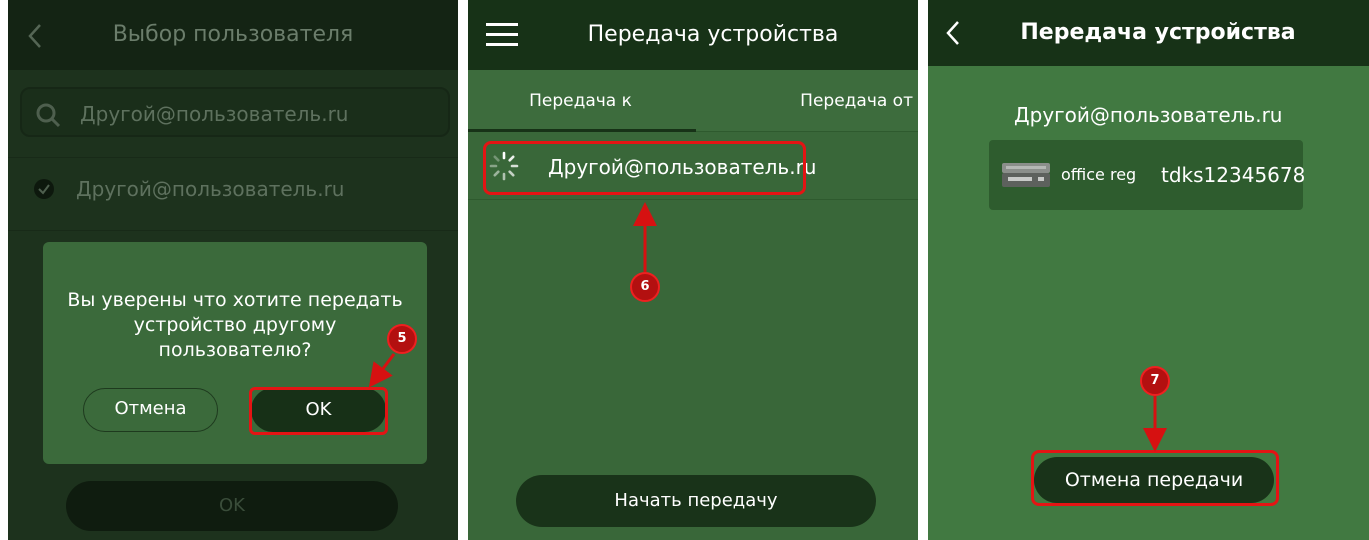  Describe the element at coordinates (582, 130) in the screenshot. I see `active-tab-indicator` at that location.